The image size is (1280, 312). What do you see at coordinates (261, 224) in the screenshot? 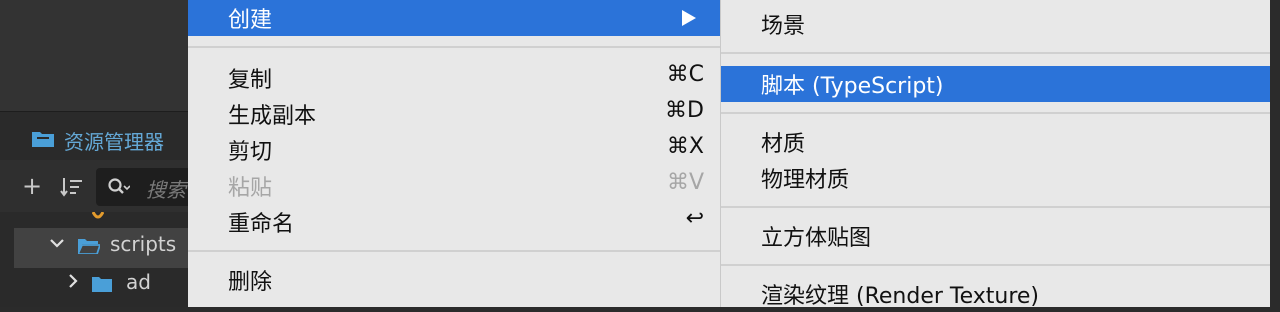
I see `menu-item-label: 重命名` at bounding box center [261, 224].